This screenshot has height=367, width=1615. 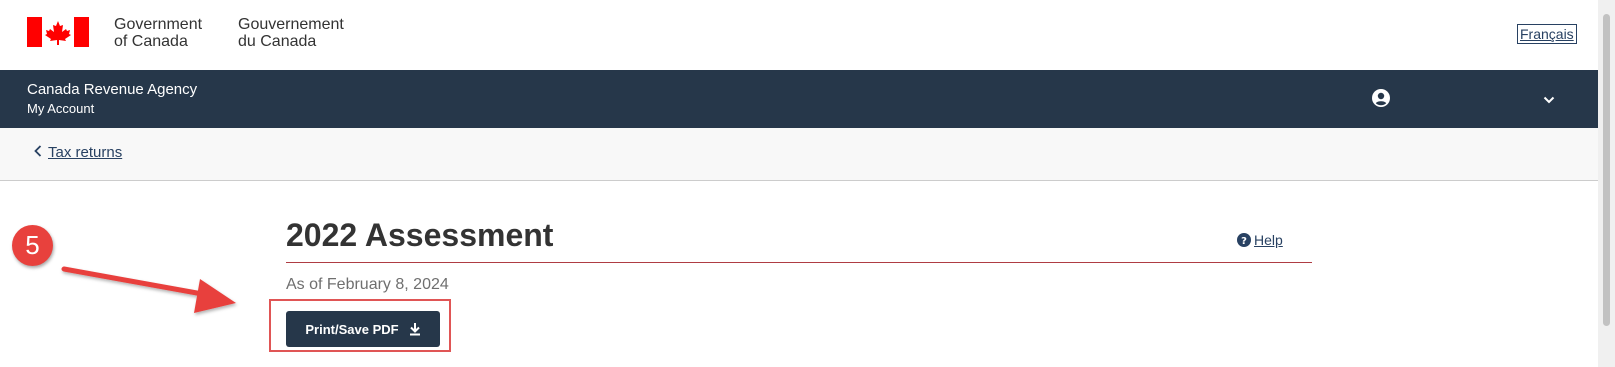 What do you see at coordinates (1381, 100) in the screenshot?
I see `user-circle-icon` at bounding box center [1381, 100].